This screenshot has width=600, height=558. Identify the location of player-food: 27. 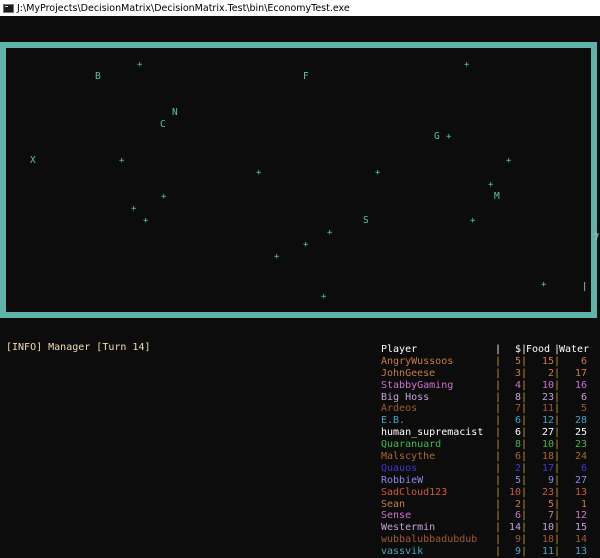
(547, 433).